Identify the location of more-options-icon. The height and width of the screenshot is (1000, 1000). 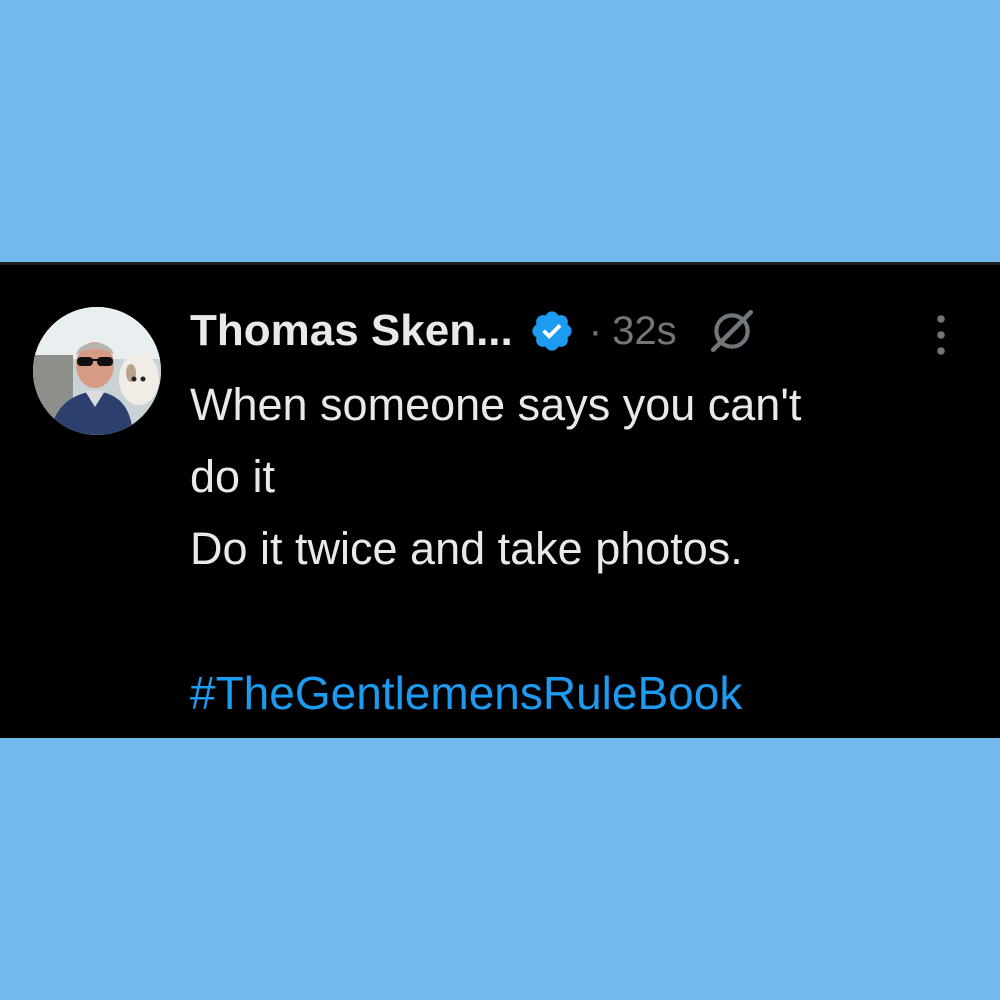
(941, 335).